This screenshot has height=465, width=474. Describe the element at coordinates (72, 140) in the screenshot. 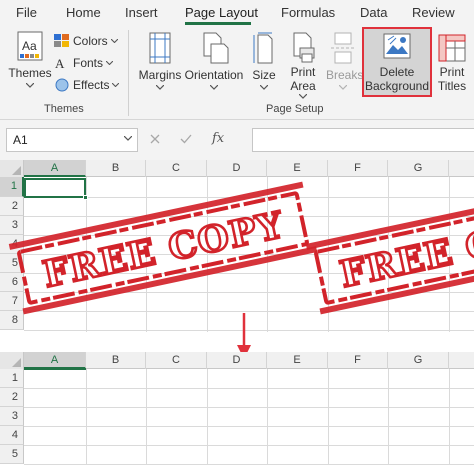

I see `name-box: A1` at that location.